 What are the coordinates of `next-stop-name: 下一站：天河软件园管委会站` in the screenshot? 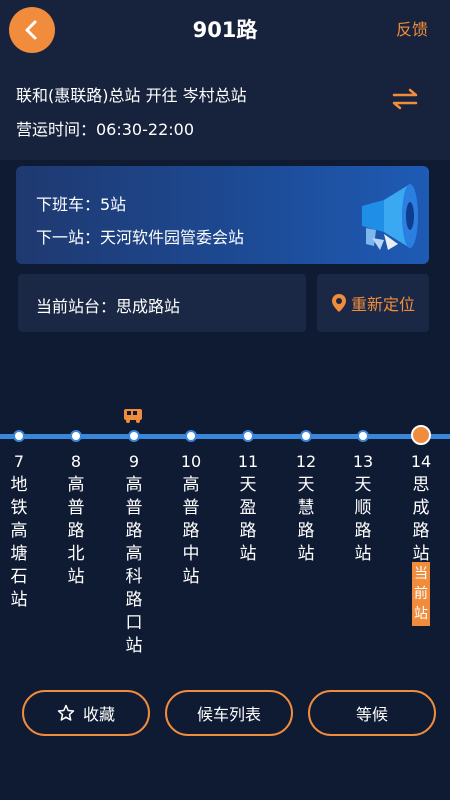 It's located at (140, 237).